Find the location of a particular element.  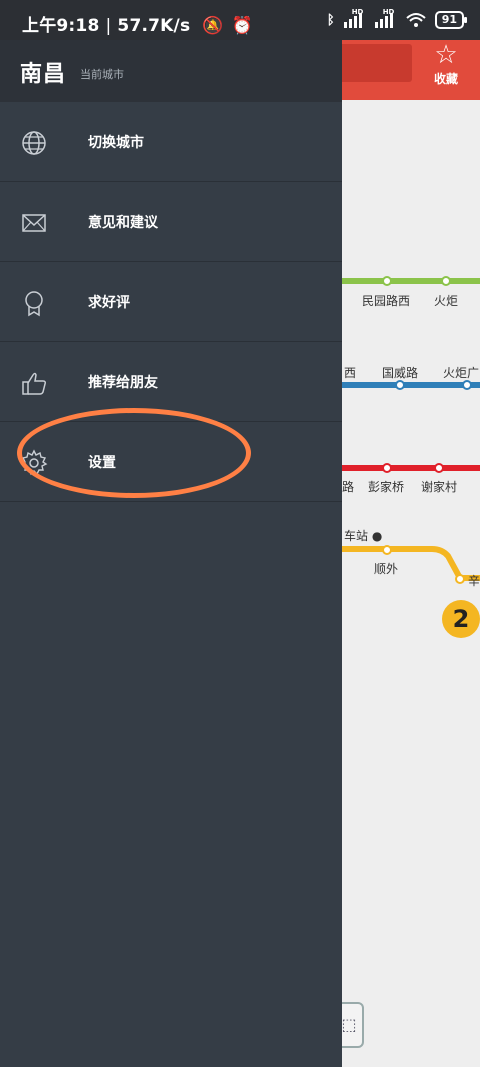

favorite-button: ☆ 收藏 is located at coordinates (446, 68).